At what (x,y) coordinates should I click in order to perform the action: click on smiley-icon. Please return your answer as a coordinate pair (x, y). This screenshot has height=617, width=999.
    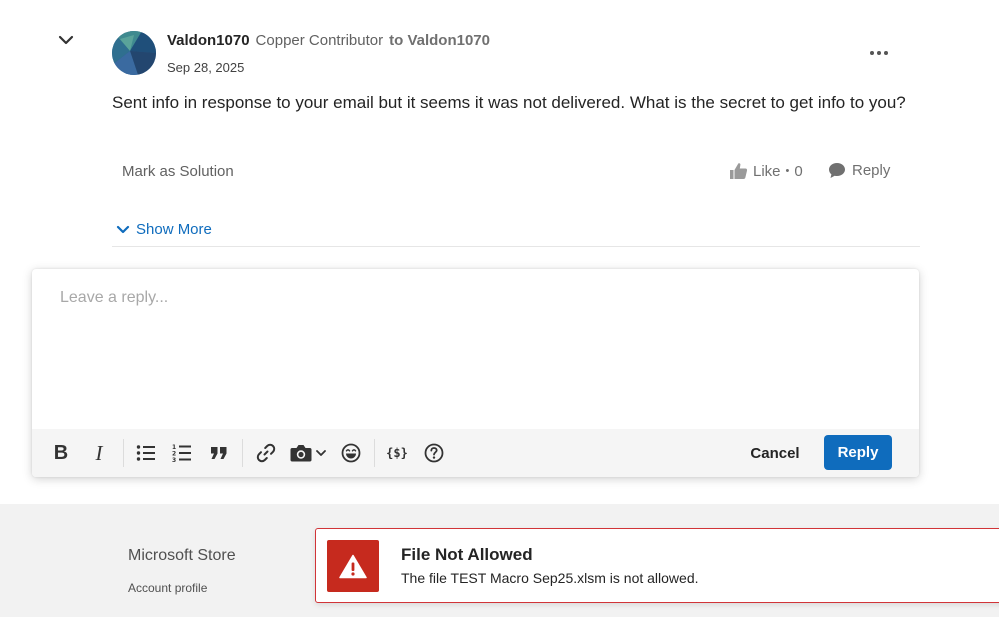
    Looking at the image, I should click on (351, 453).